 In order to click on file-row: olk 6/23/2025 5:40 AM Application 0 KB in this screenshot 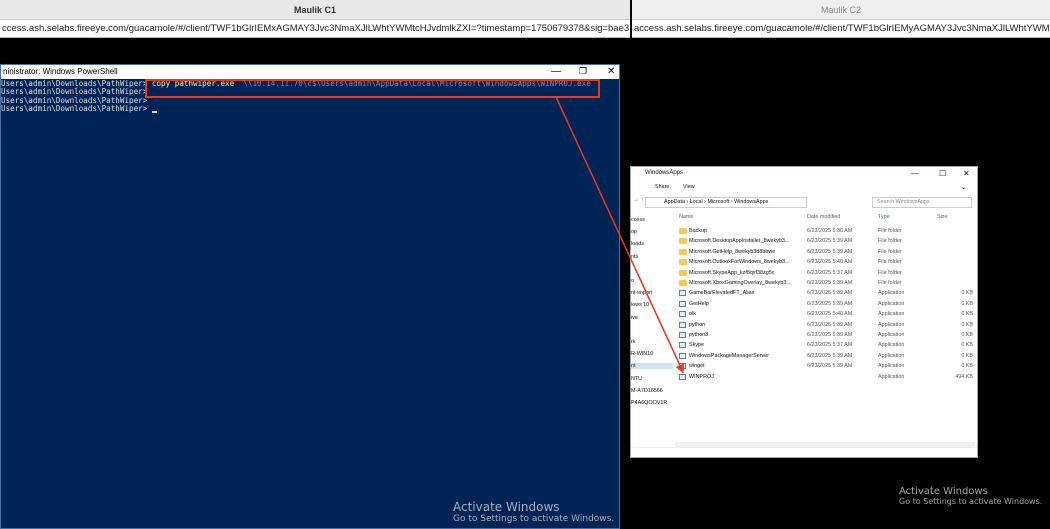, I will do `click(825, 314)`.